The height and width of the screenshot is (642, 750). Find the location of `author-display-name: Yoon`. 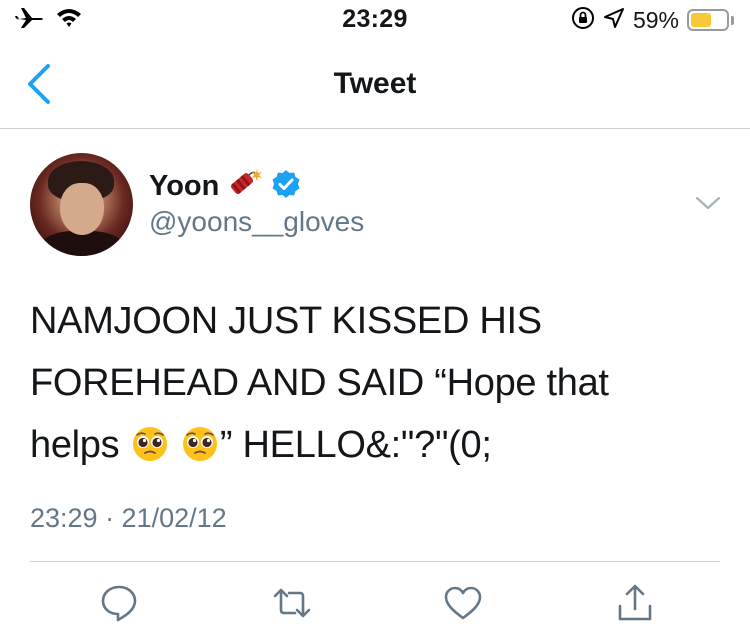

author-display-name: Yoon is located at coordinates (184, 186).